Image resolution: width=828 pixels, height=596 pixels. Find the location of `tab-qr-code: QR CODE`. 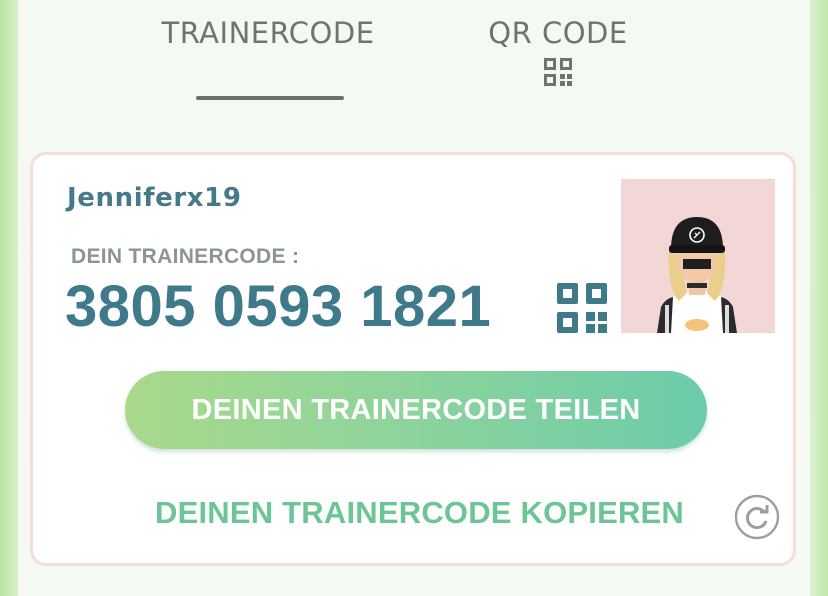

tab-qr-code: QR CODE is located at coordinates (558, 59).